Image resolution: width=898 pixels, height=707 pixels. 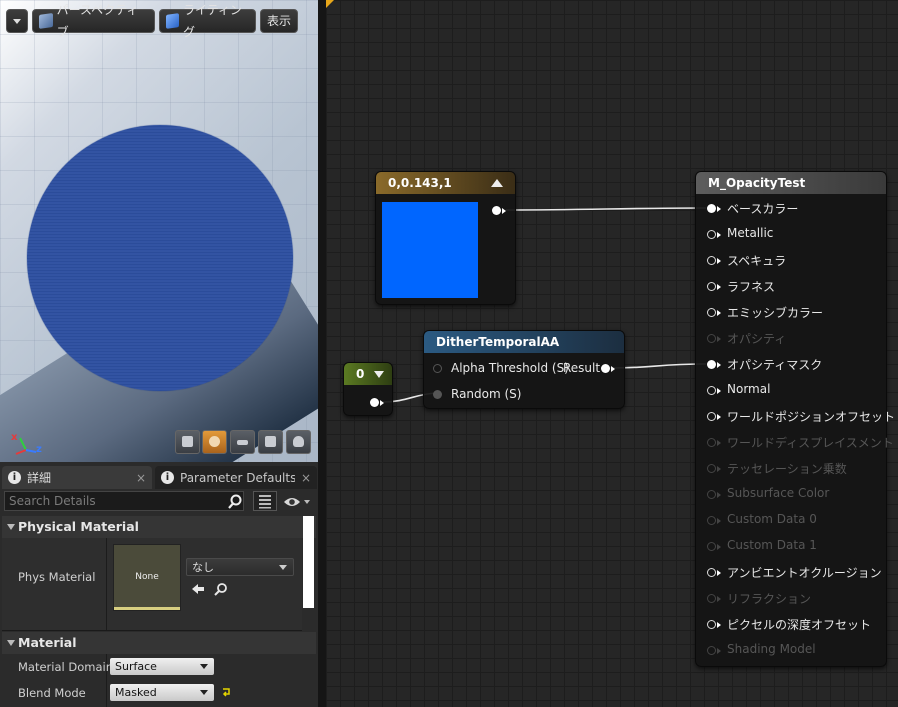 What do you see at coordinates (497, 183) in the screenshot?
I see `collapse-arrow-icon` at bounding box center [497, 183].